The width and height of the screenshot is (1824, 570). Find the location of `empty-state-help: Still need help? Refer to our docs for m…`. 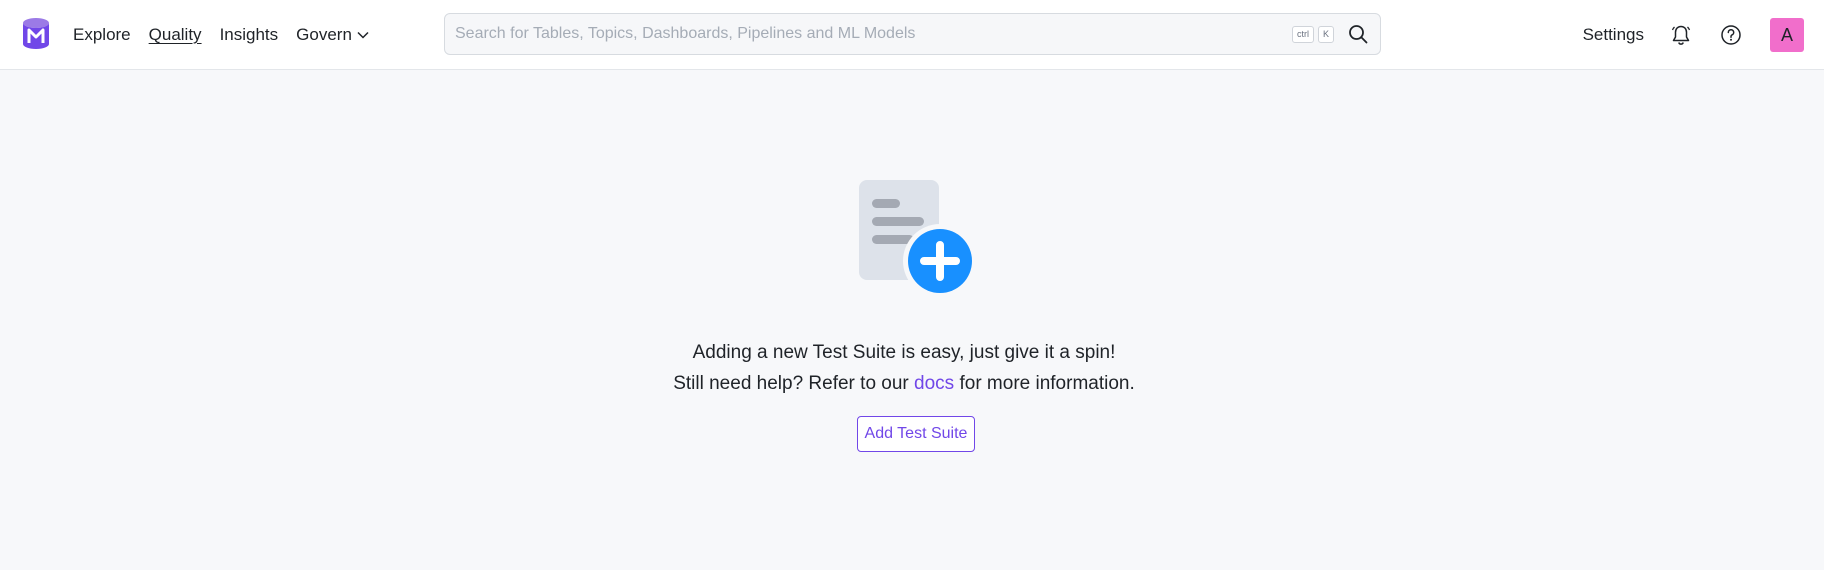

empty-state-help: Still need help? Refer to our docs for m… is located at coordinates (908, 384).